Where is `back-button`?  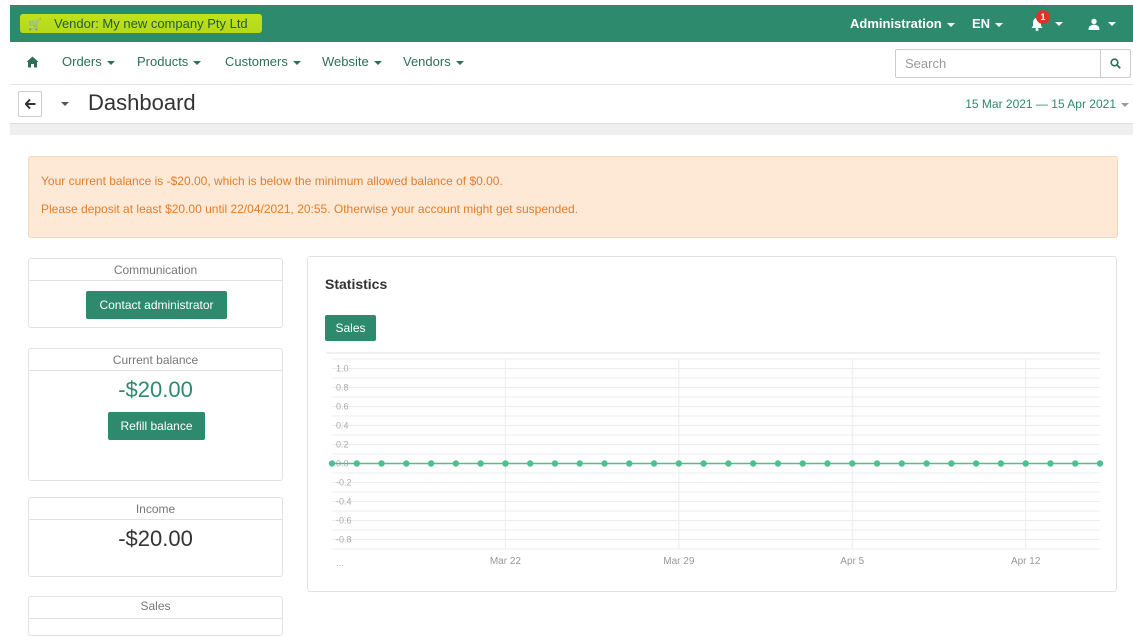
back-button is located at coordinates (30, 104).